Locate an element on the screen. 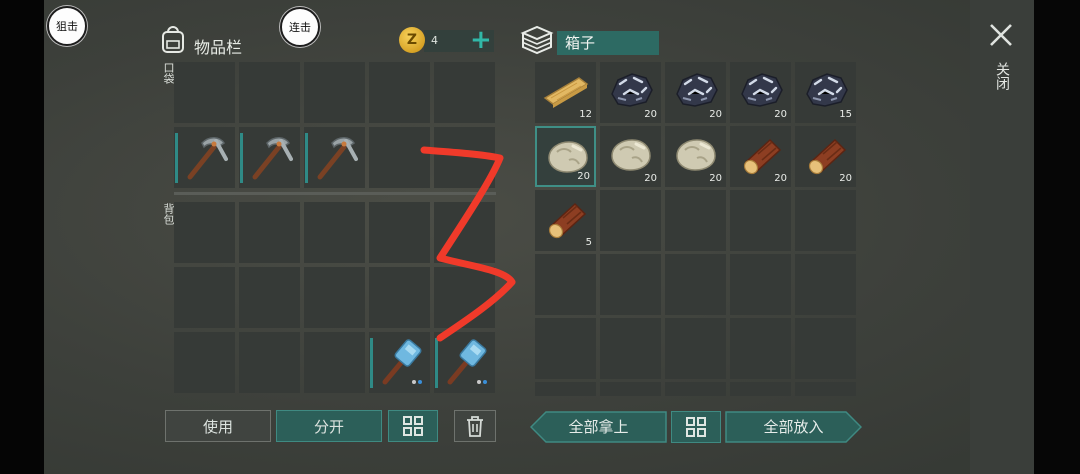  trash-icon is located at coordinates (475, 426).